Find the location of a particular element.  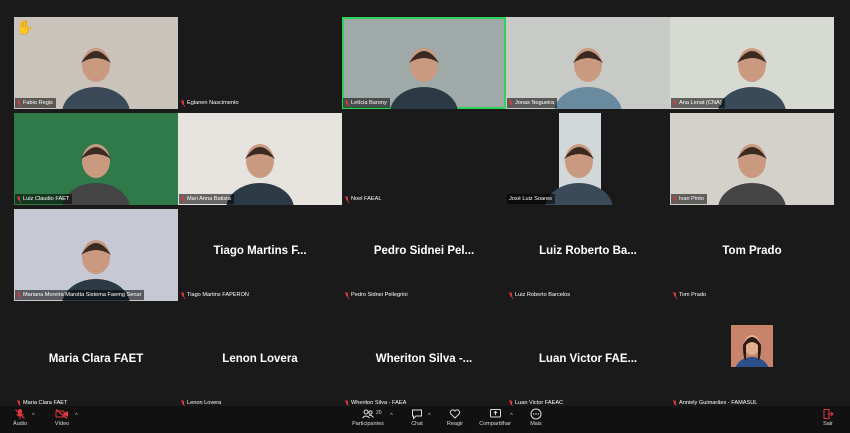

participant-name: Eglanen Nascimento is located at coordinates (213, 103).